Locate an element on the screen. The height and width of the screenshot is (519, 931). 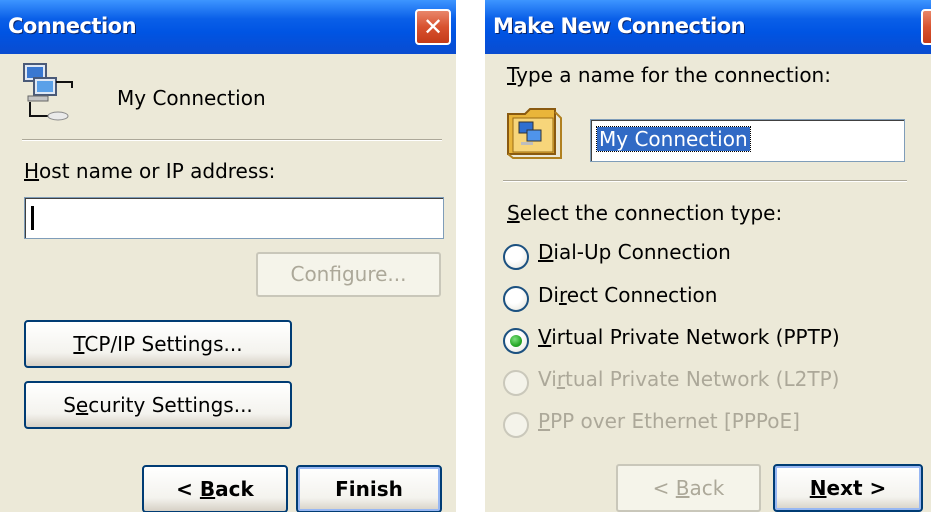
host-input is located at coordinates (234, 218).